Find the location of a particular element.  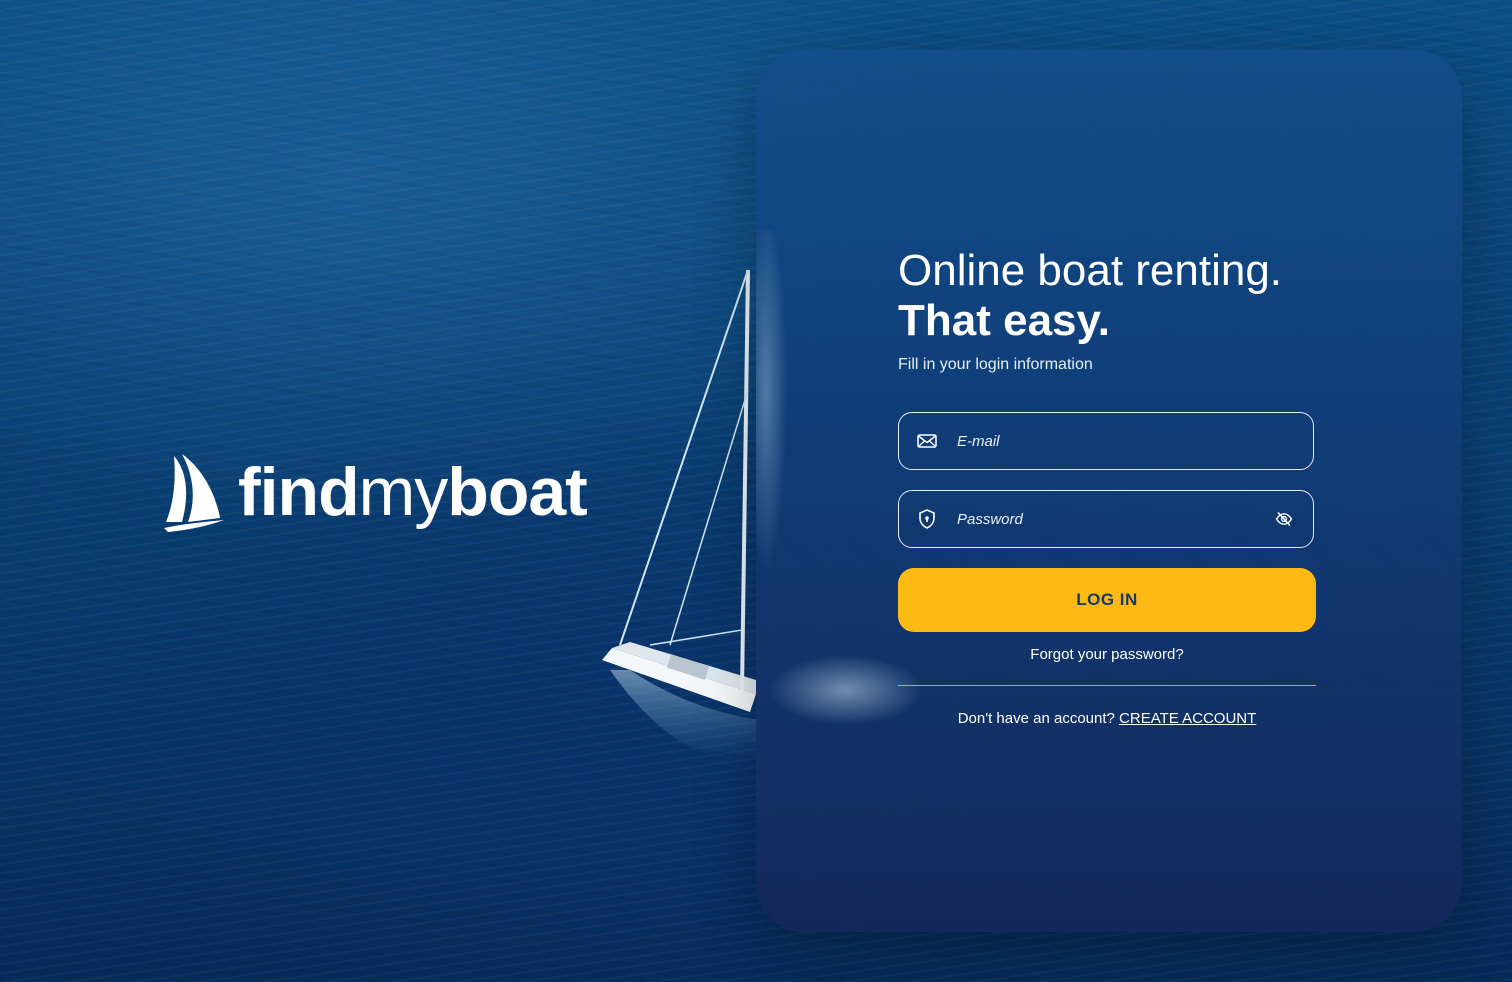

brand-logo: findmyboat is located at coordinates (376, 492).